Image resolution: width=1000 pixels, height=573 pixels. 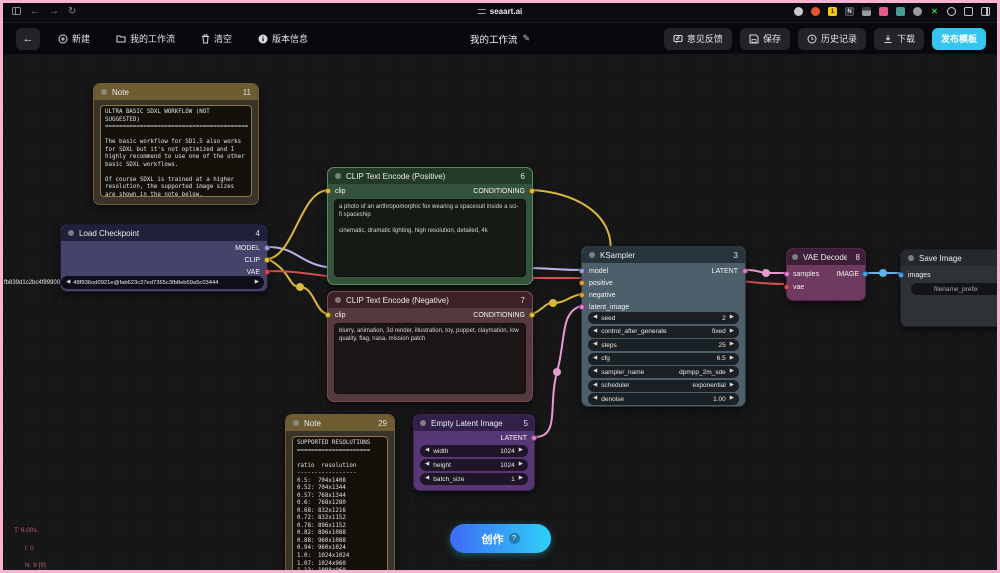 I want to click on extensions-menu-icon, so click(x=968, y=11).